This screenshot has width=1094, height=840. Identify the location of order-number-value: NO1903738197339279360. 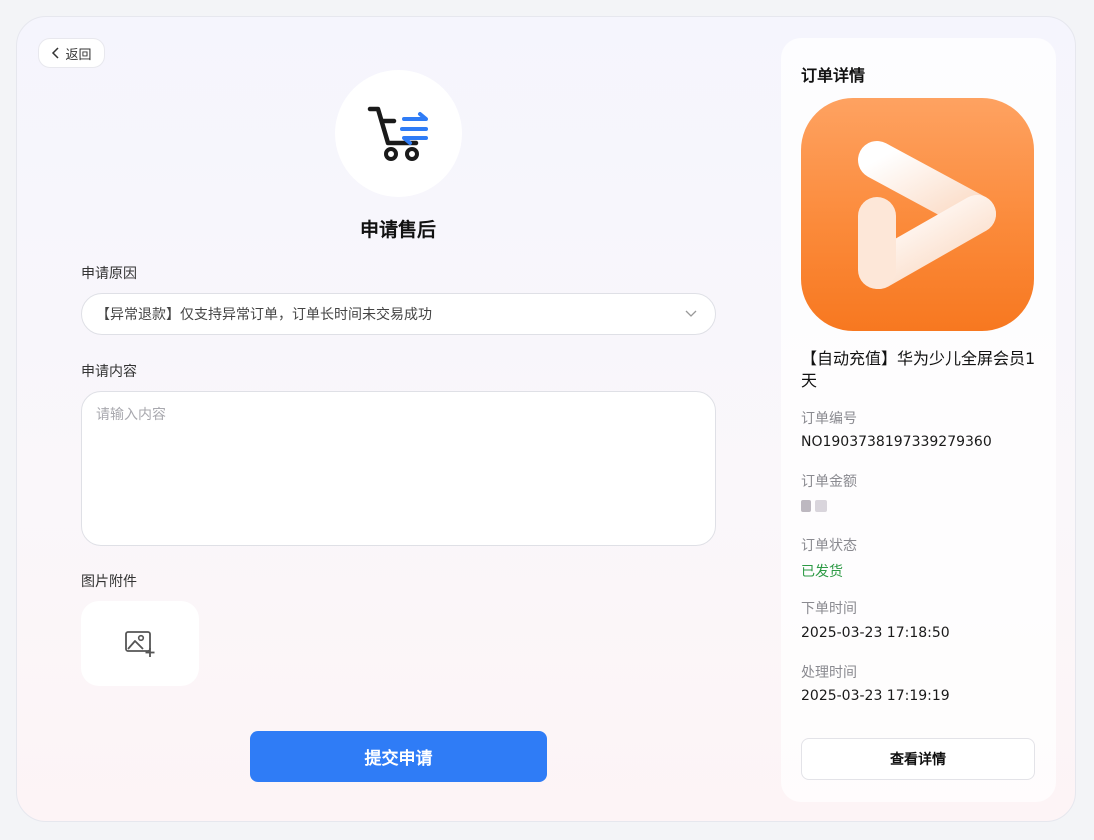
(896, 442).